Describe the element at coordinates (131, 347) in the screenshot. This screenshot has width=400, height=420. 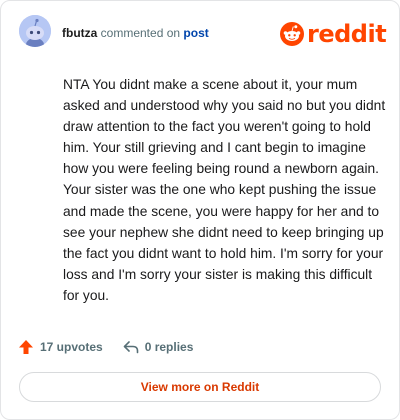
I see `reply-arrow-icon` at that location.